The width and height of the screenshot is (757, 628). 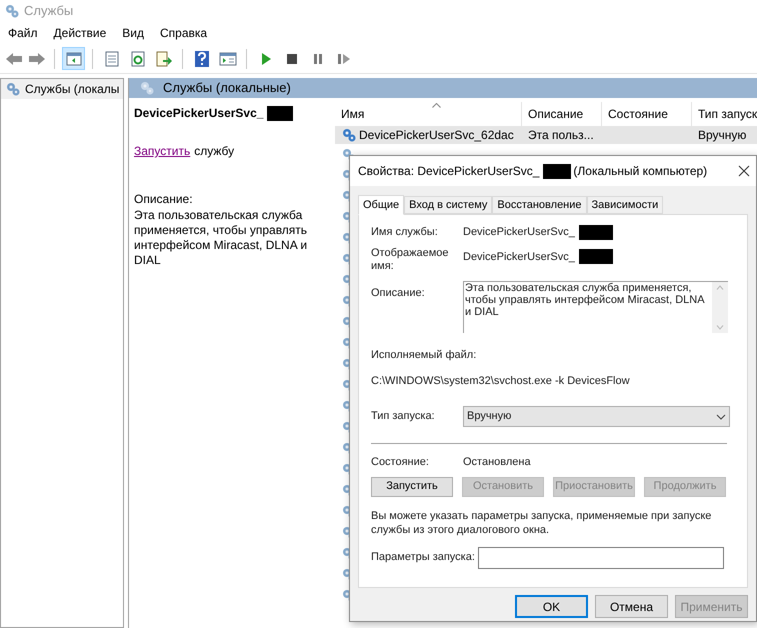 What do you see at coordinates (405, 232) in the screenshot?
I see `field-label: Имя службы:` at bounding box center [405, 232].